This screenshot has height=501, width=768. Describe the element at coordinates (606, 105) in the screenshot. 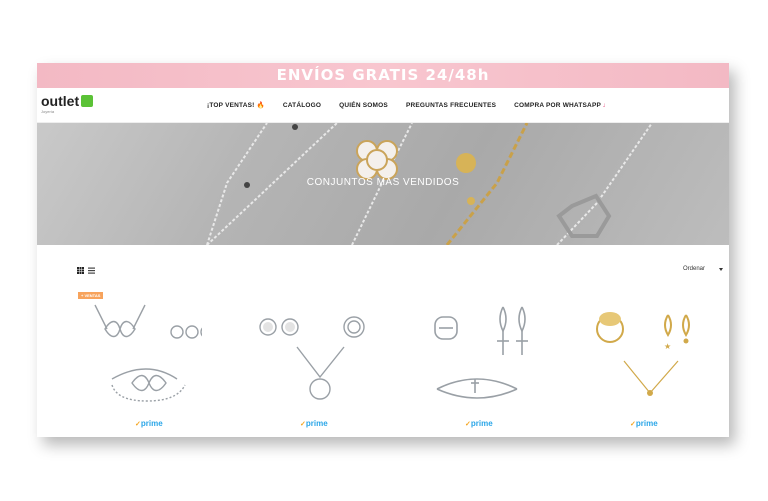

I see `music-note-icon: ♩` at that location.